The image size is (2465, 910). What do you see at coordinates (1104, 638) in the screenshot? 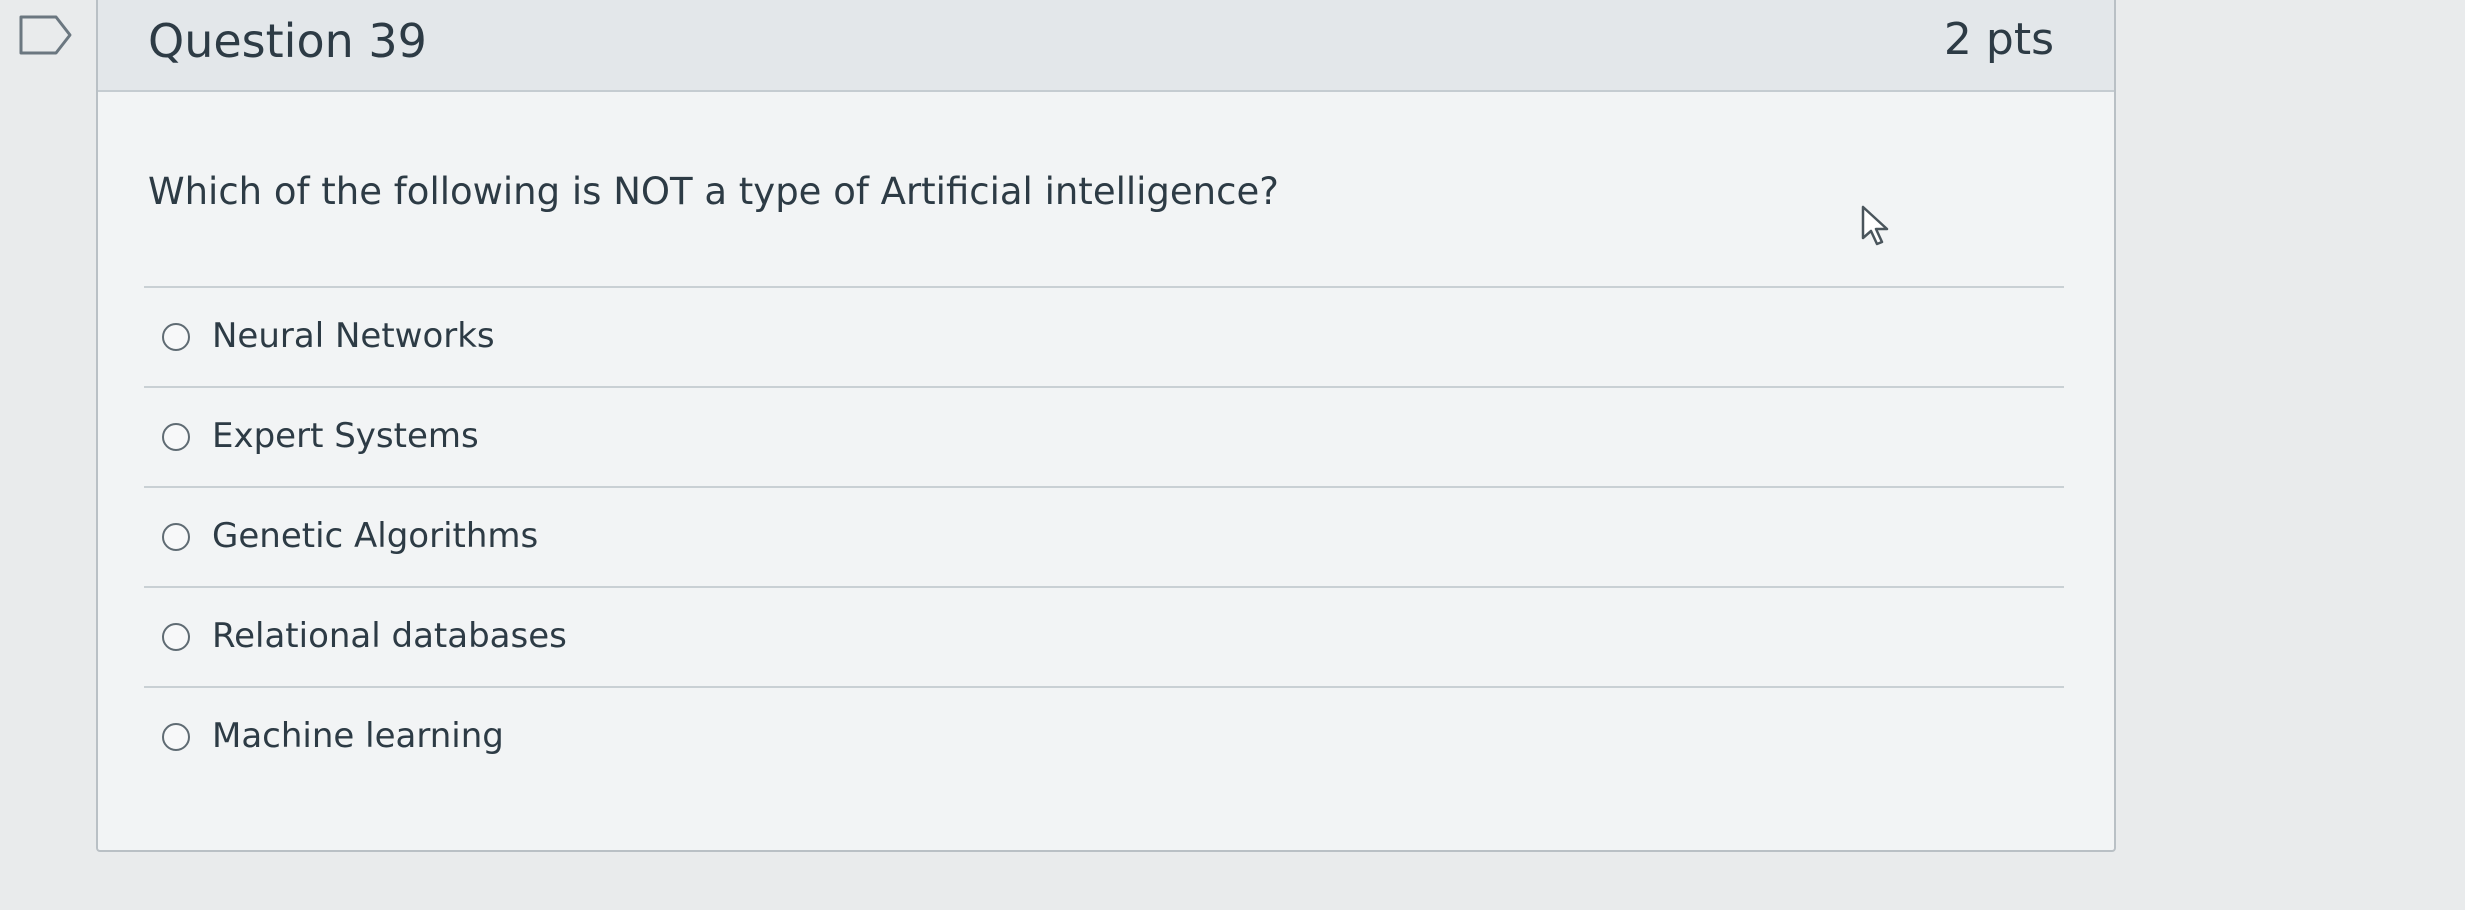
I see `answer-option-relational-databases: Relational databases` at bounding box center [1104, 638].